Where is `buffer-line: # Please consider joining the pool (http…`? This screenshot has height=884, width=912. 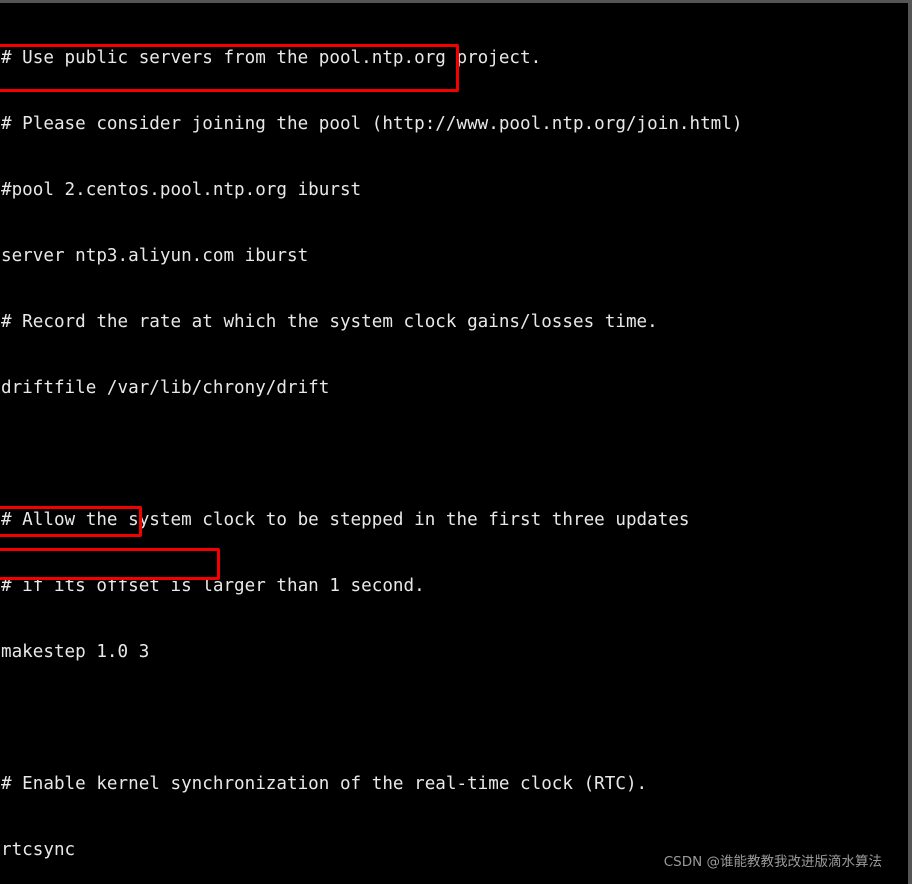 buffer-line: # Please consider joining the pool (http… is located at coordinates (372, 124).